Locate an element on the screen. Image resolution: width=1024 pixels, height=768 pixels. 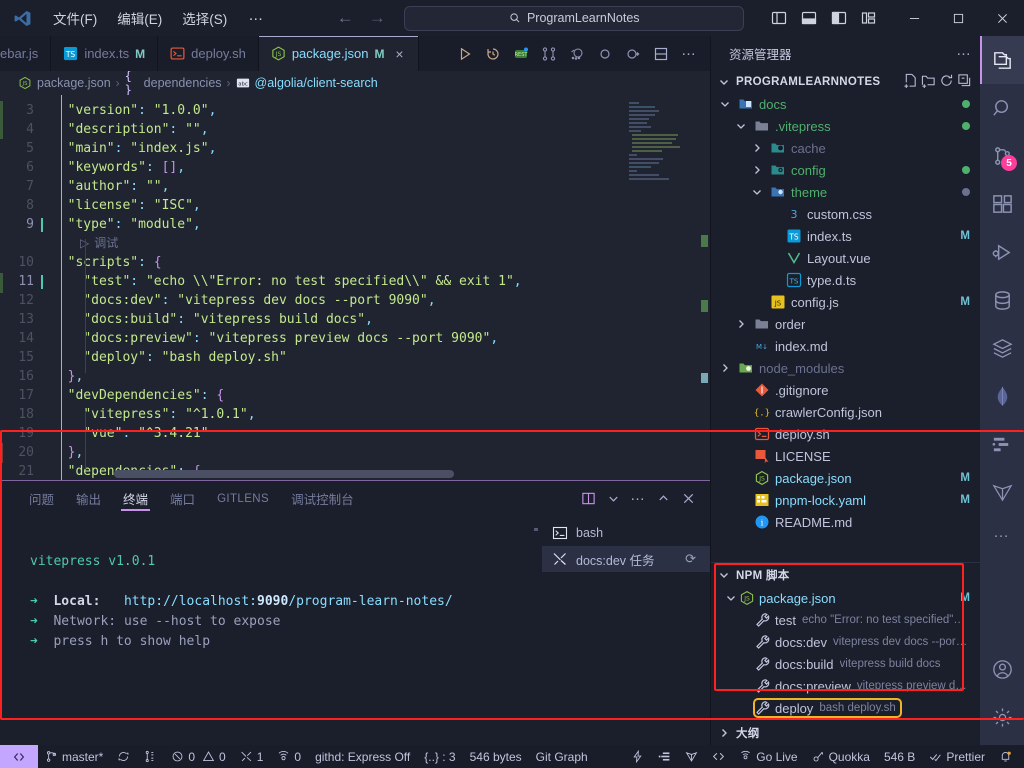
tree-item-crawlerconfig-json: {.} crawlerConfig.json is located at coordinates (845, 412).